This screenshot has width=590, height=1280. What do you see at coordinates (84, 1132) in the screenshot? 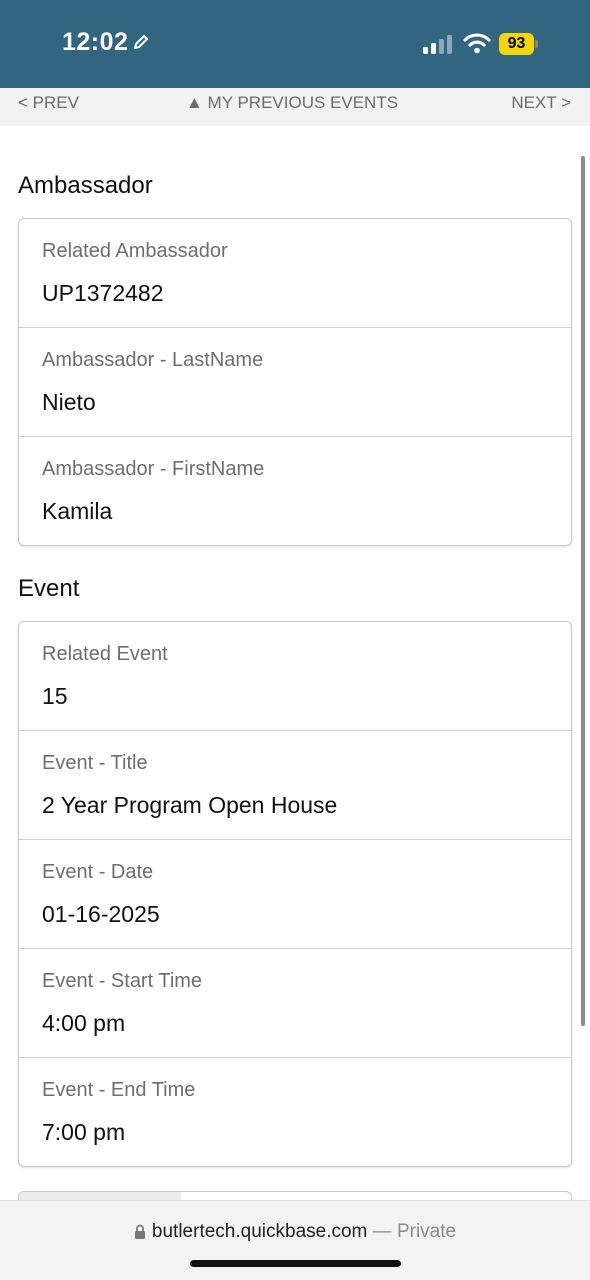
I see `field-value: 7:00 pm` at bounding box center [84, 1132].